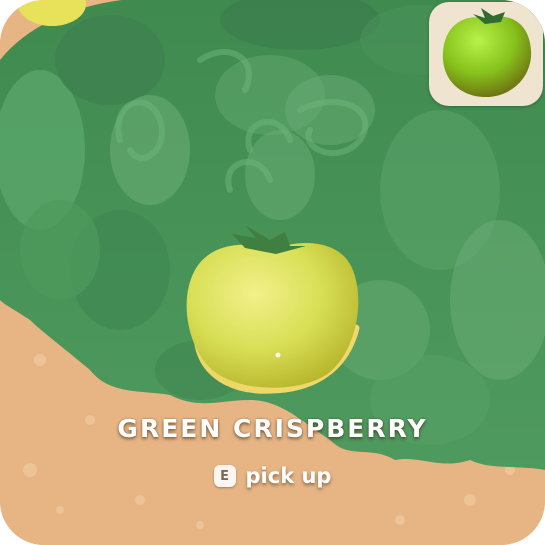 The height and width of the screenshot is (545, 545). What do you see at coordinates (288, 476) in the screenshot?
I see `pick-up-action-label: pick up` at bounding box center [288, 476].